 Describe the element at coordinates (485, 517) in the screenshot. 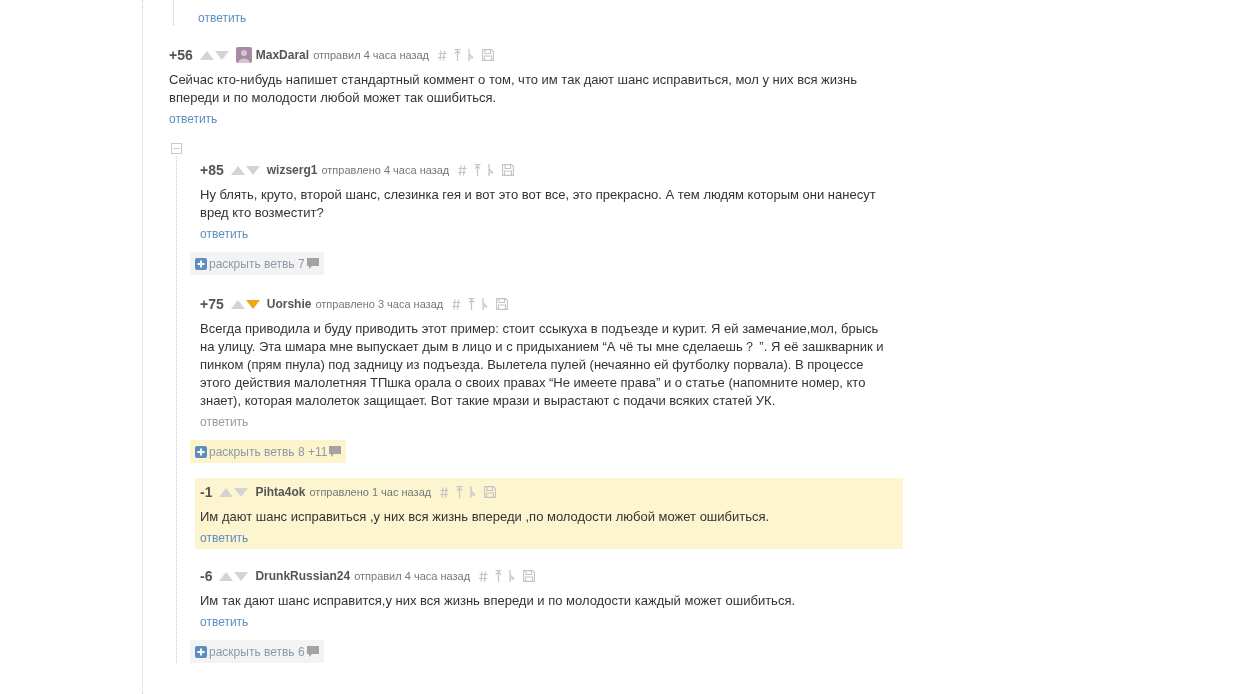

I see `comment-text: Им дают шанс исправиться ,у них вся жизнь впереди ,по молодости любой может ошибиться.` at that location.